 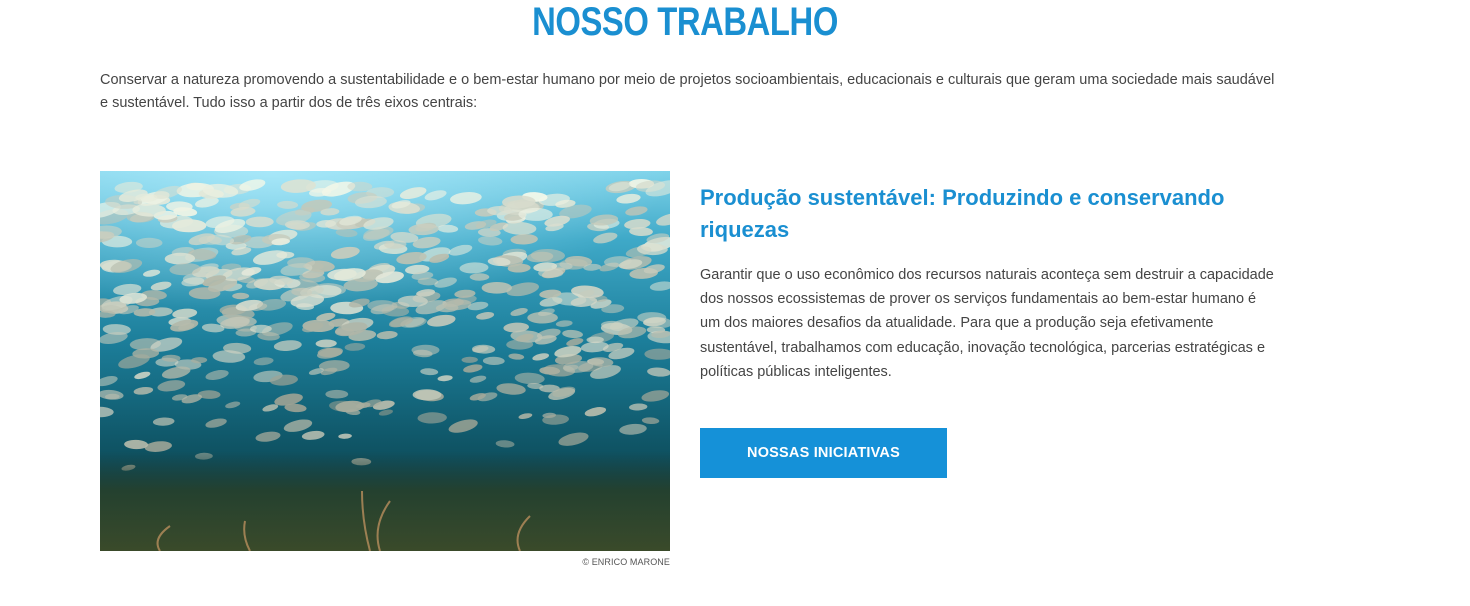 I want to click on nossas-iniciativas-button: NOSSAS INICIATIVAS, so click(x=823, y=453).